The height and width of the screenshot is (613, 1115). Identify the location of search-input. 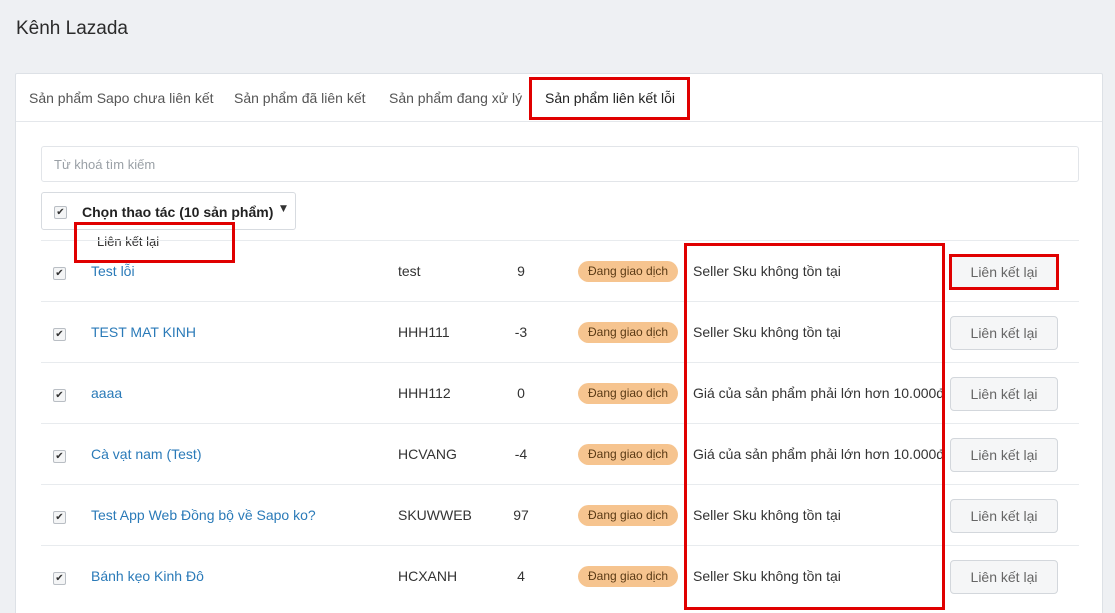
(560, 164).